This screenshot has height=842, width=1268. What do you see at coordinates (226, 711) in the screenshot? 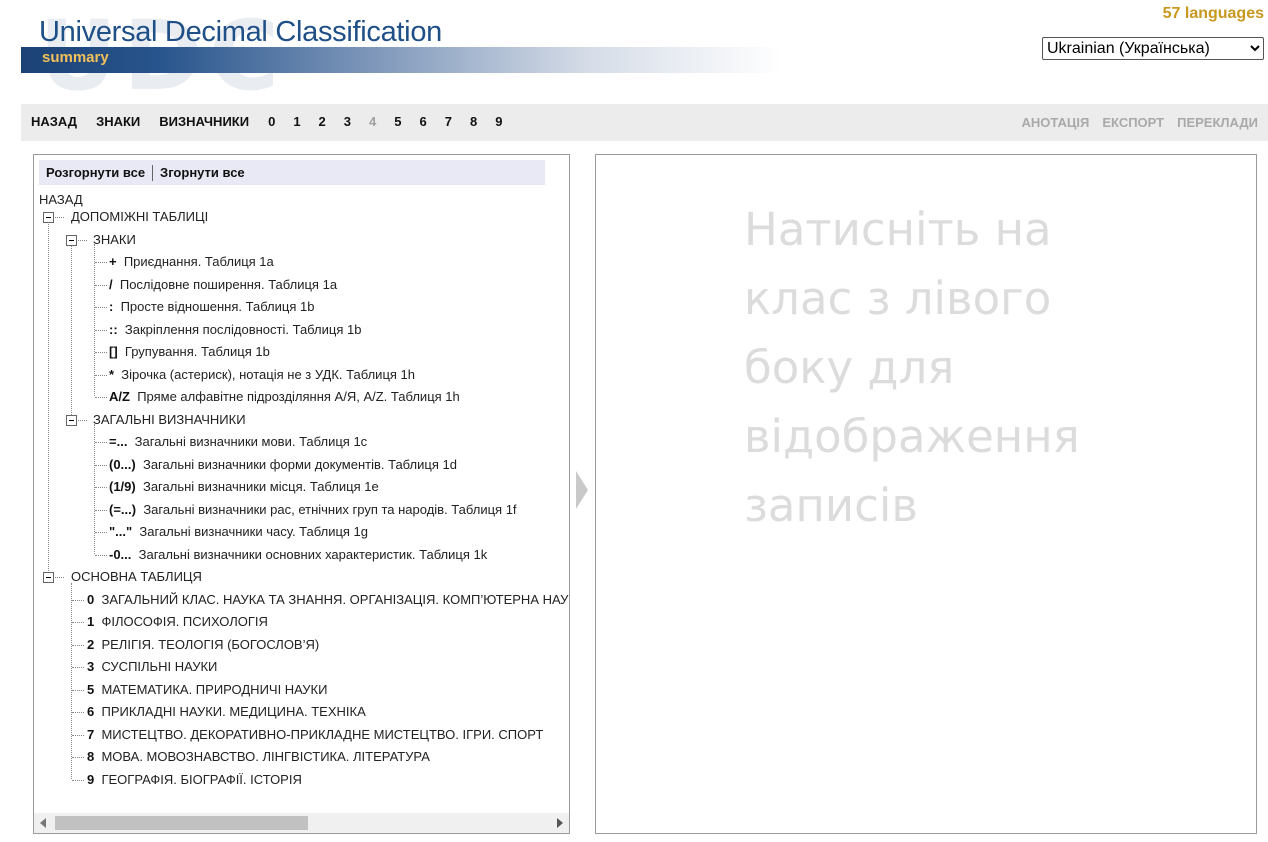
I see `tree-item: 6 ПРИКЛАДНІ НАУКИ. МЕДИЦИНА. ТЕХНІКА` at bounding box center [226, 711].